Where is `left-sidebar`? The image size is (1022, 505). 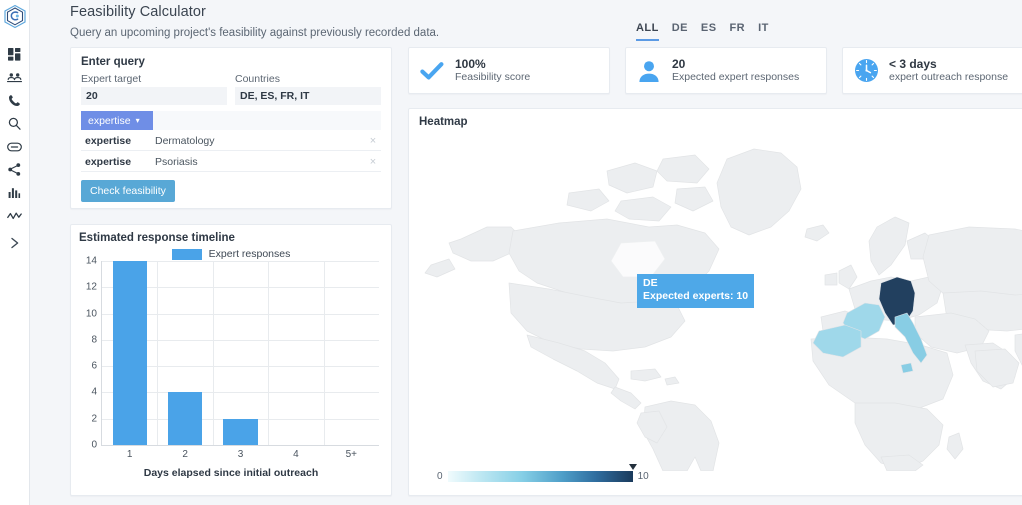
left-sidebar is located at coordinates (15, 252).